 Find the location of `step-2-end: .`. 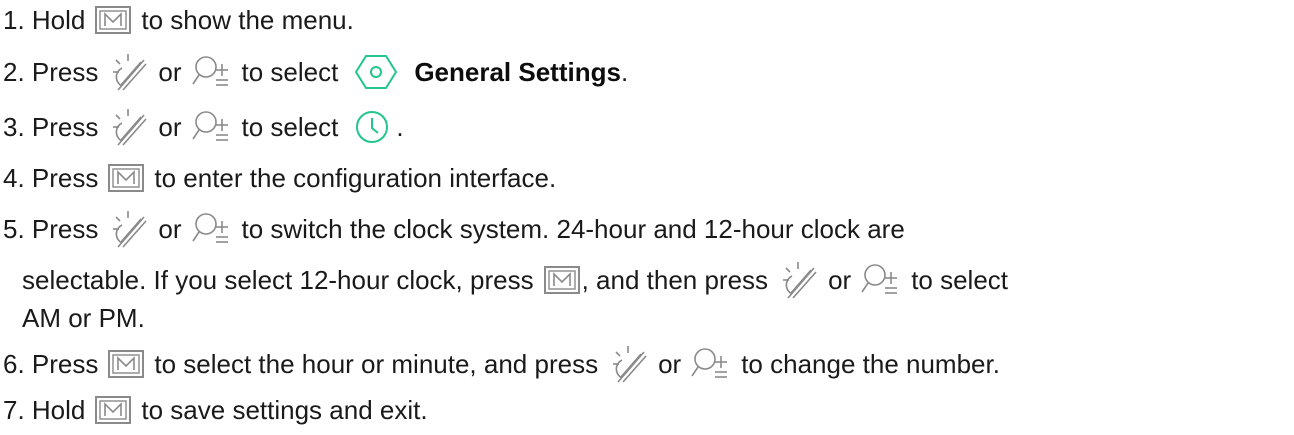

step-2-end: . is located at coordinates (624, 72).